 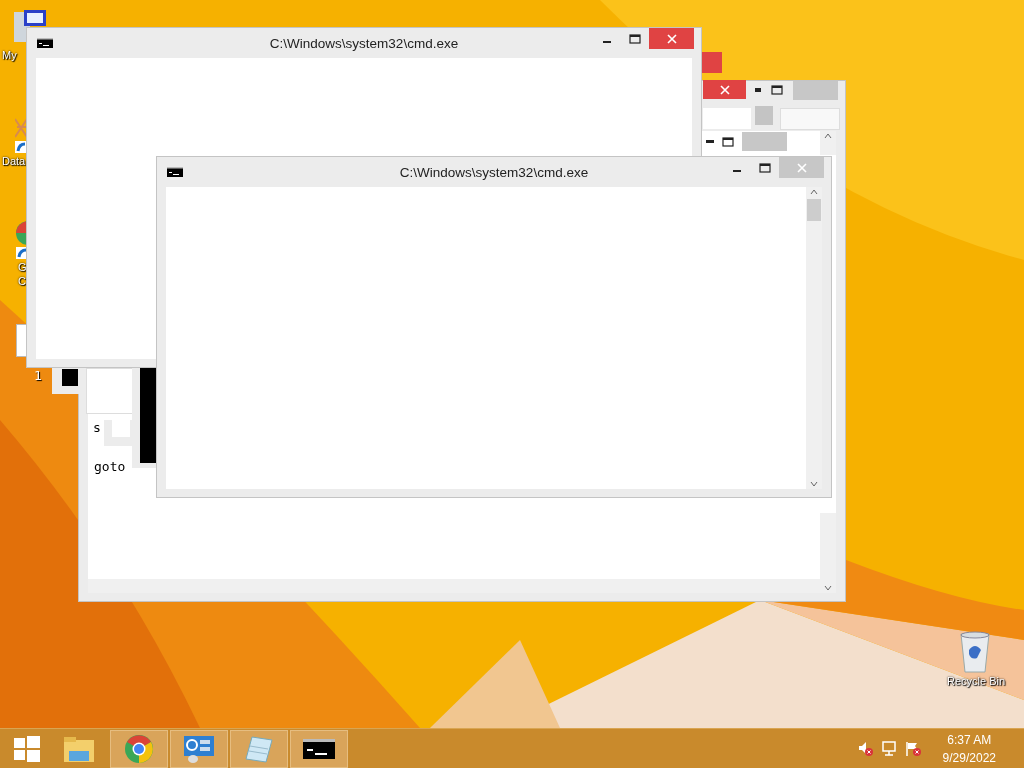 I want to click on desktop-icon-label: My, so click(x=9, y=55).